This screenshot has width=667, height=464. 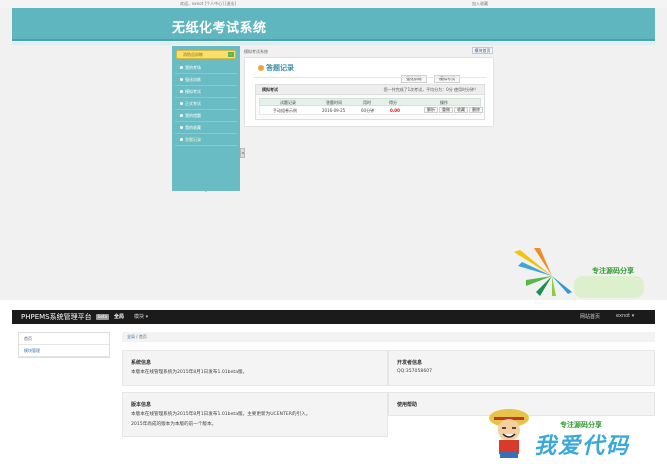 I want to click on sidebar-menu: 我的考场 强化训练 模拟考试 正式考试 我的错题 我的收藏 答题记录, so click(x=206, y=104).